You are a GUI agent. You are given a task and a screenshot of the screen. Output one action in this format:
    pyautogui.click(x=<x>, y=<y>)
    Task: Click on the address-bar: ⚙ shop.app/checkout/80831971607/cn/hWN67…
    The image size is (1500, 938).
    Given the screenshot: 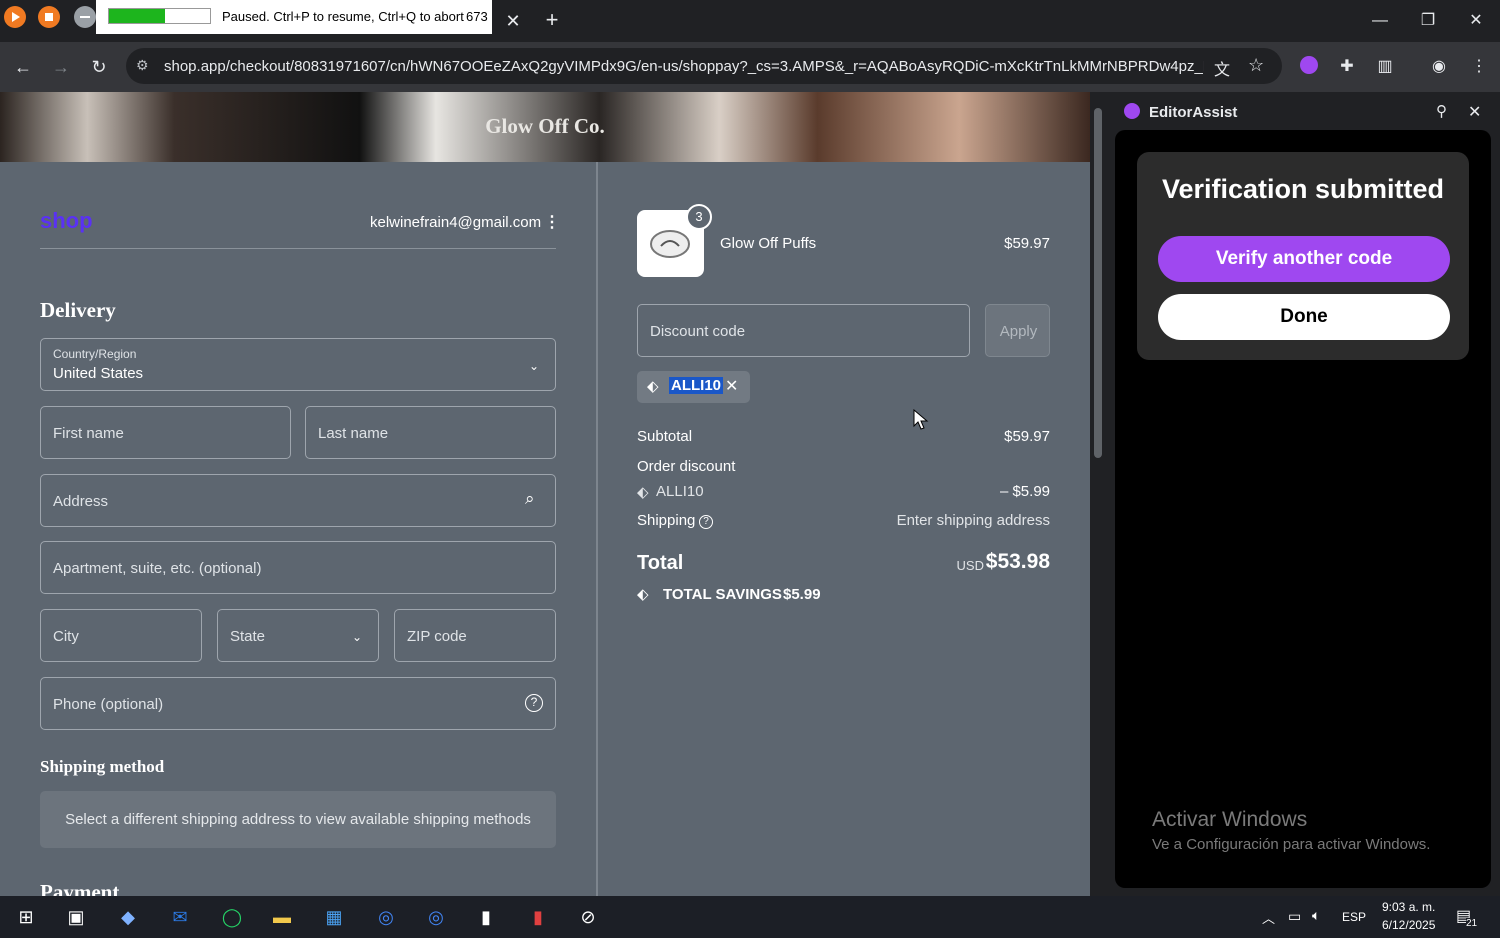 What is the action you would take?
    pyautogui.click(x=704, y=66)
    